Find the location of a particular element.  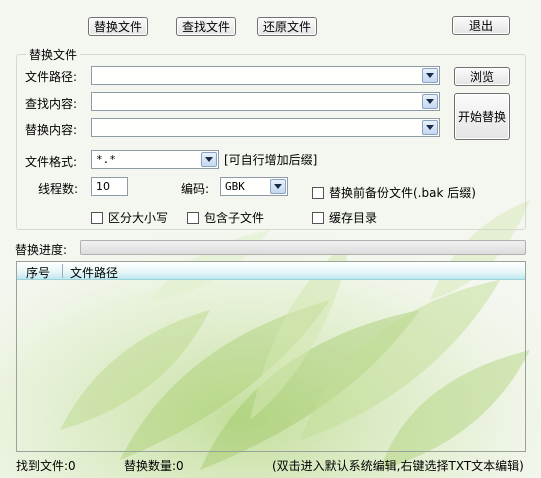

list-hint-status: (双击进入默认系统编辑,右键选择TXT文本编辑) is located at coordinates (398, 466).